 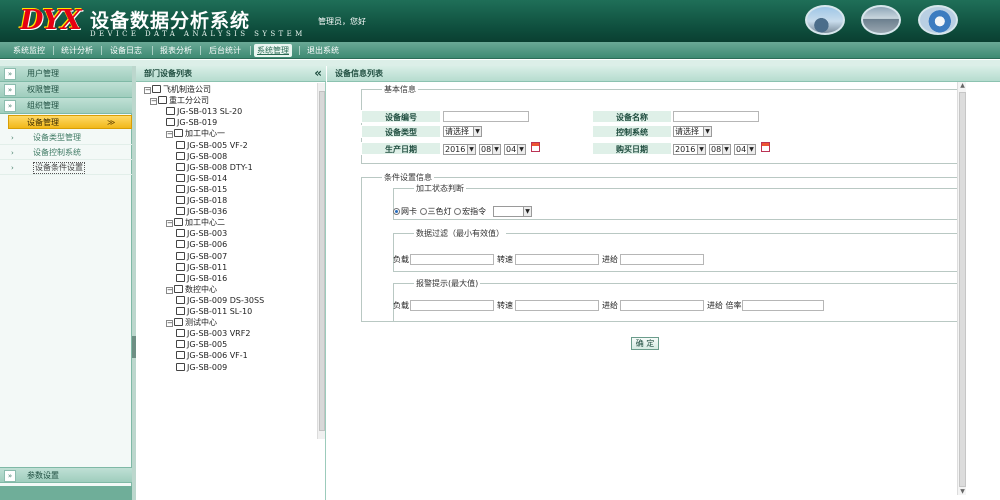 What do you see at coordinates (440, 188) in the screenshot?
I see `status-judgement-legend: 加工状态判断` at bounding box center [440, 188].